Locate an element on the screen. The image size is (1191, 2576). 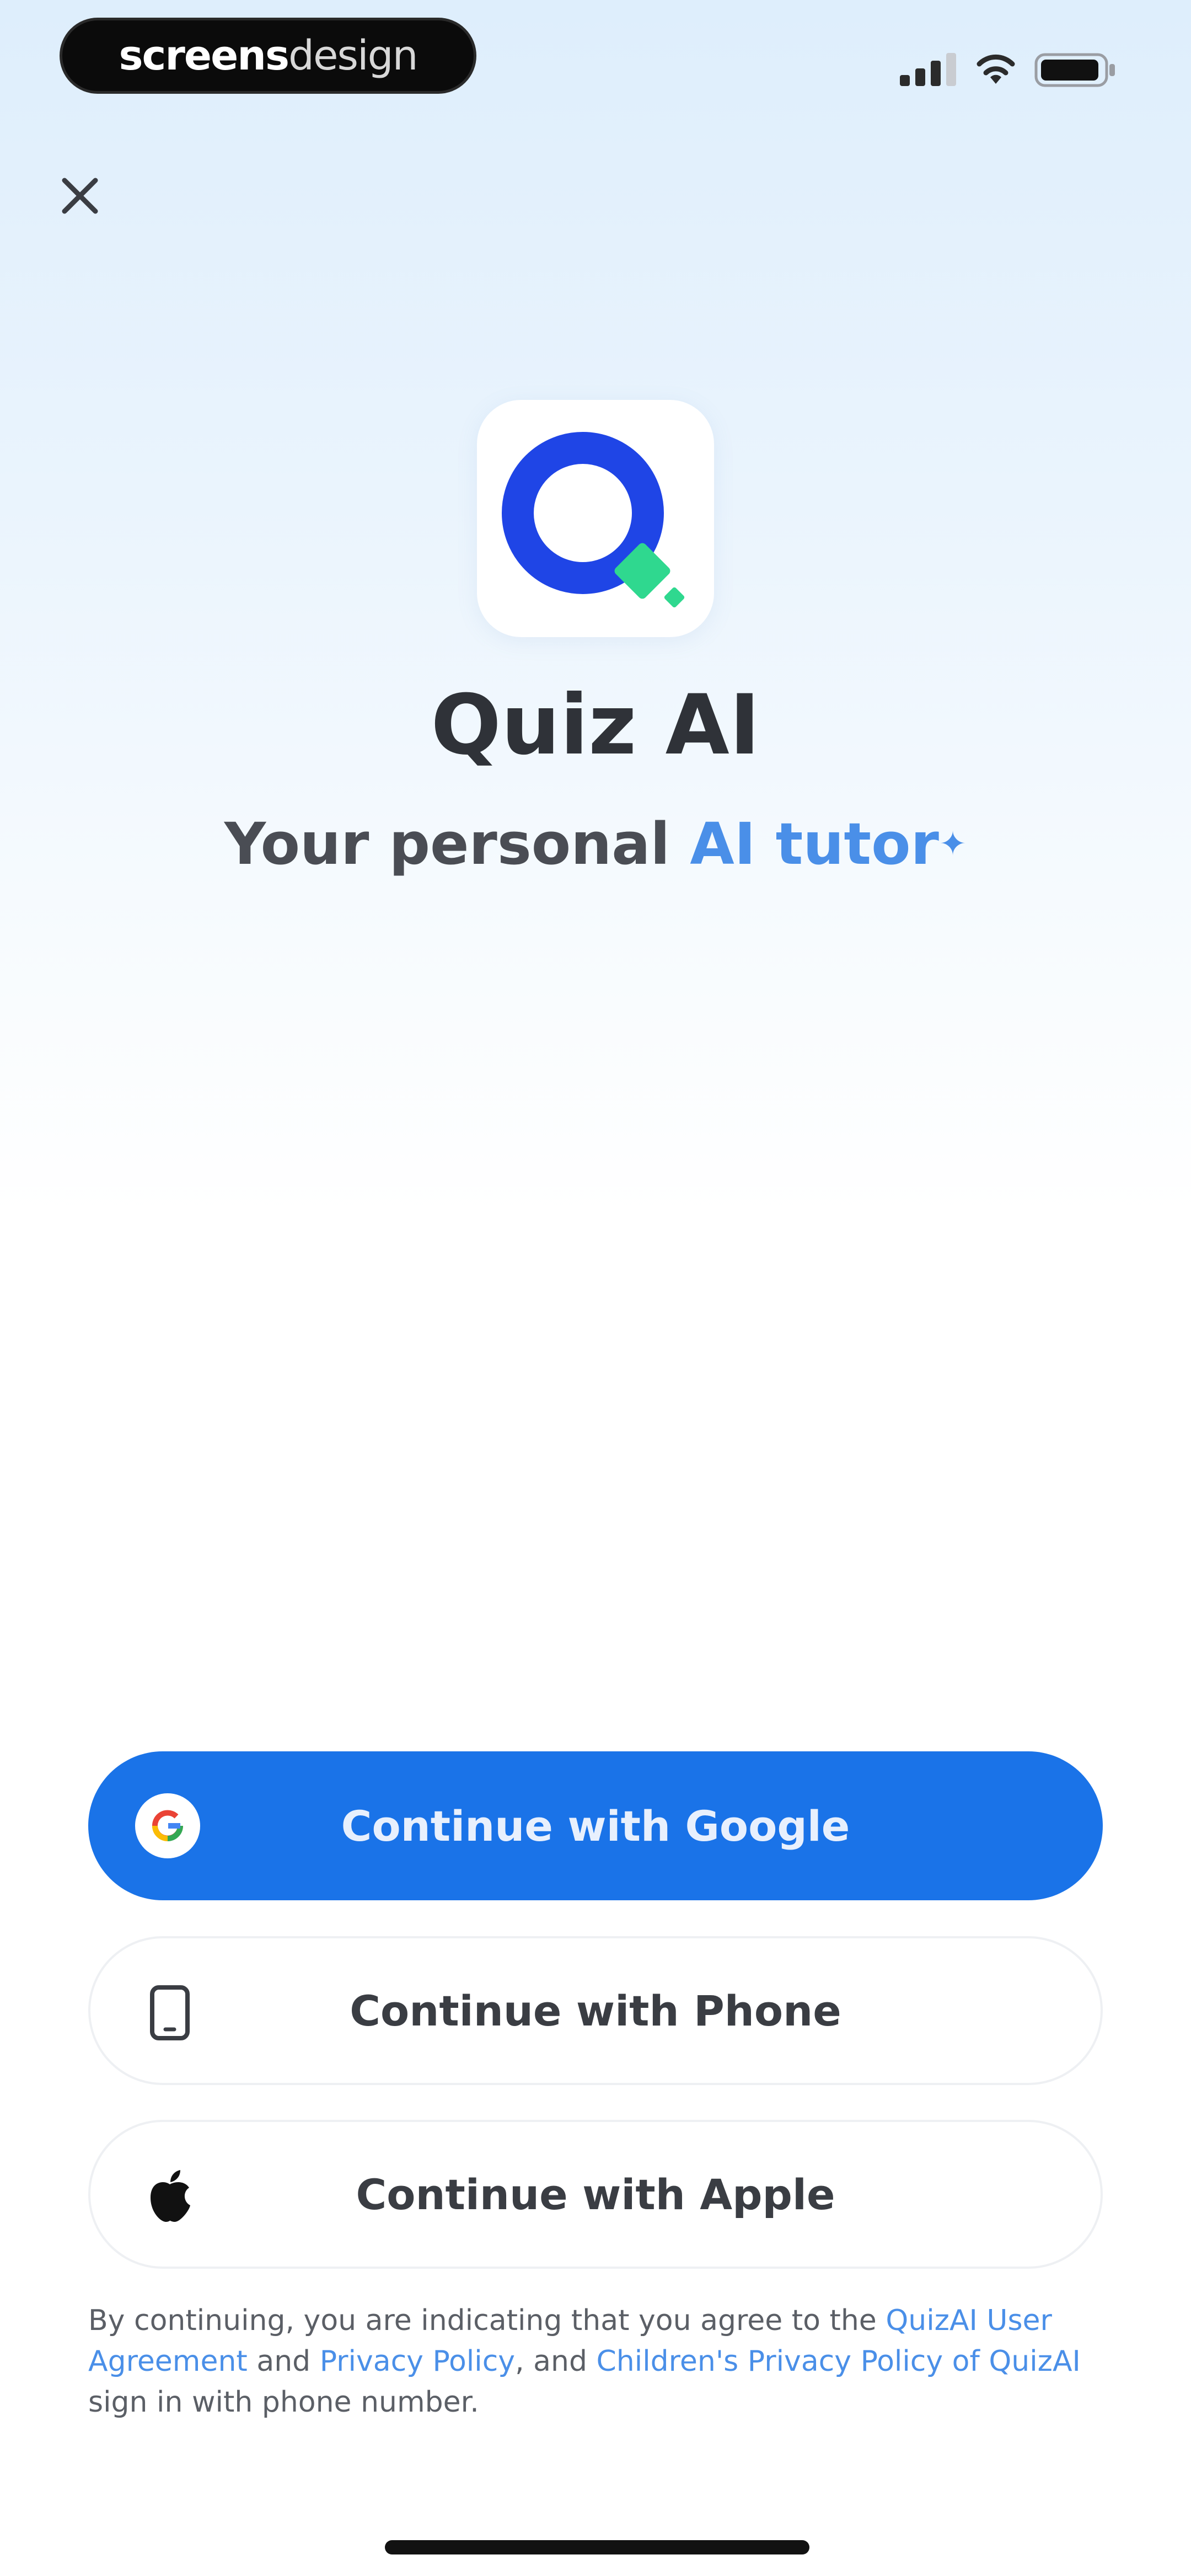
status-bar: screens design is located at coordinates (595, 55).